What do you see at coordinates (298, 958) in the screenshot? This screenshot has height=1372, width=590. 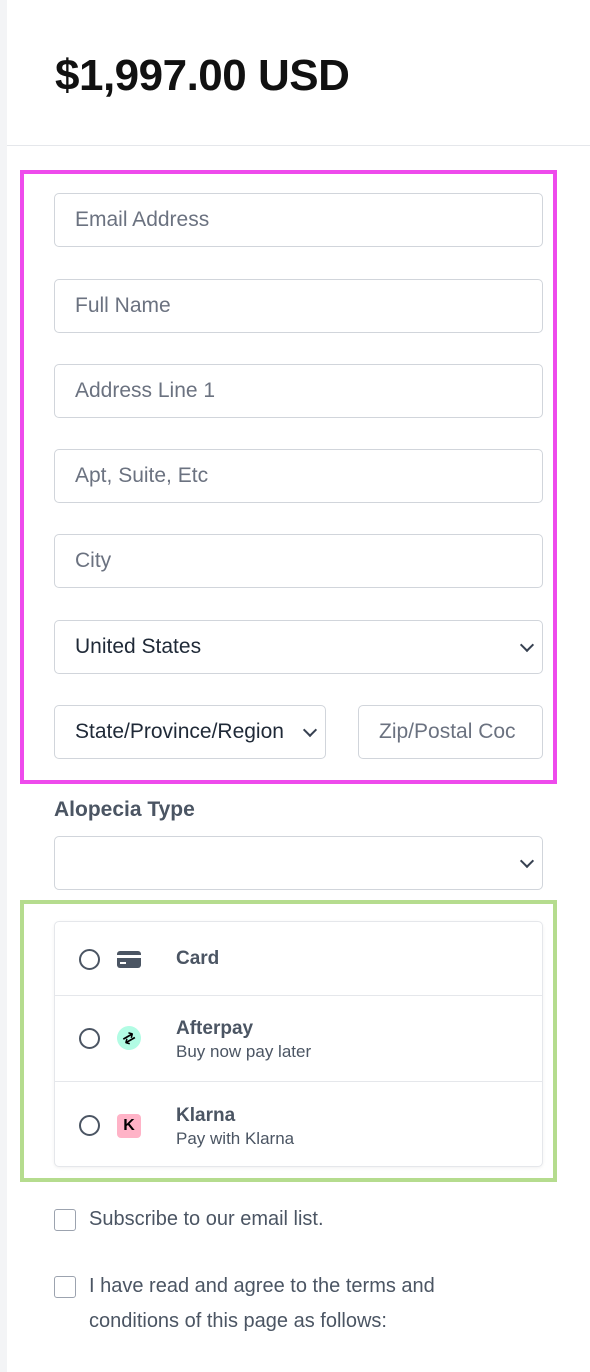 I see `payment-option-card: Card` at bounding box center [298, 958].